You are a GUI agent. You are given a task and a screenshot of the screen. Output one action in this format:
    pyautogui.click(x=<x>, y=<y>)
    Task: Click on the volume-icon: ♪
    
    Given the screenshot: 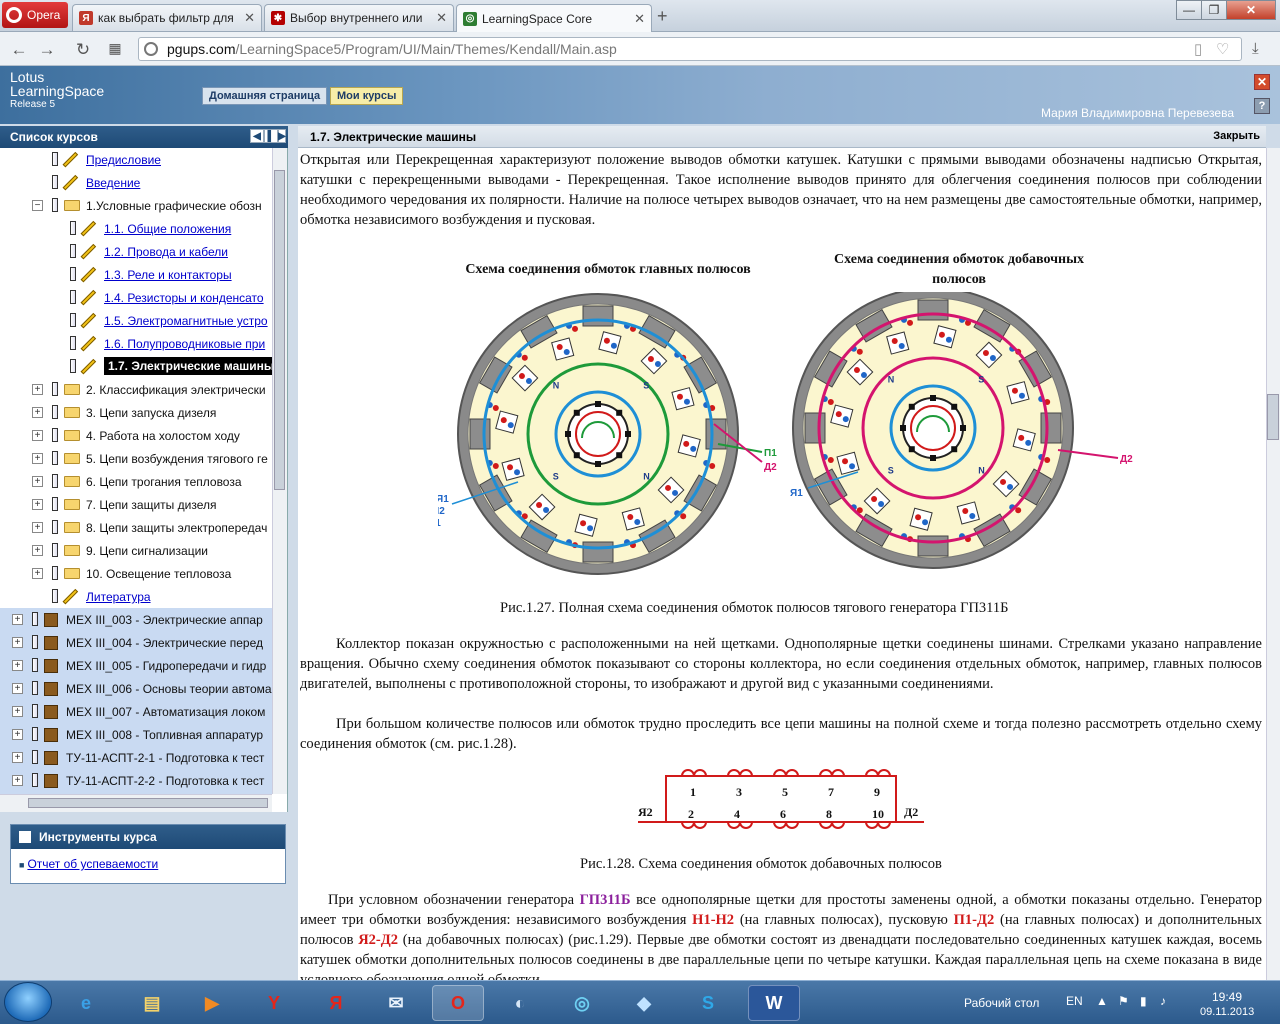 What is the action you would take?
    pyautogui.click(x=1163, y=1001)
    